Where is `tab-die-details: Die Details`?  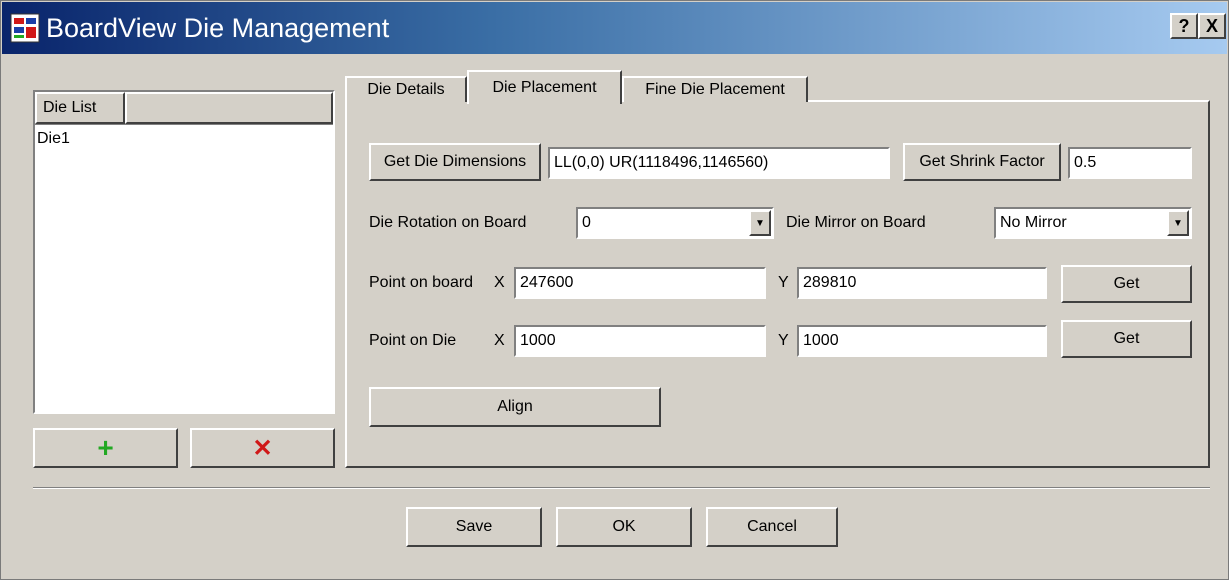 tab-die-details: Die Details is located at coordinates (406, 89).